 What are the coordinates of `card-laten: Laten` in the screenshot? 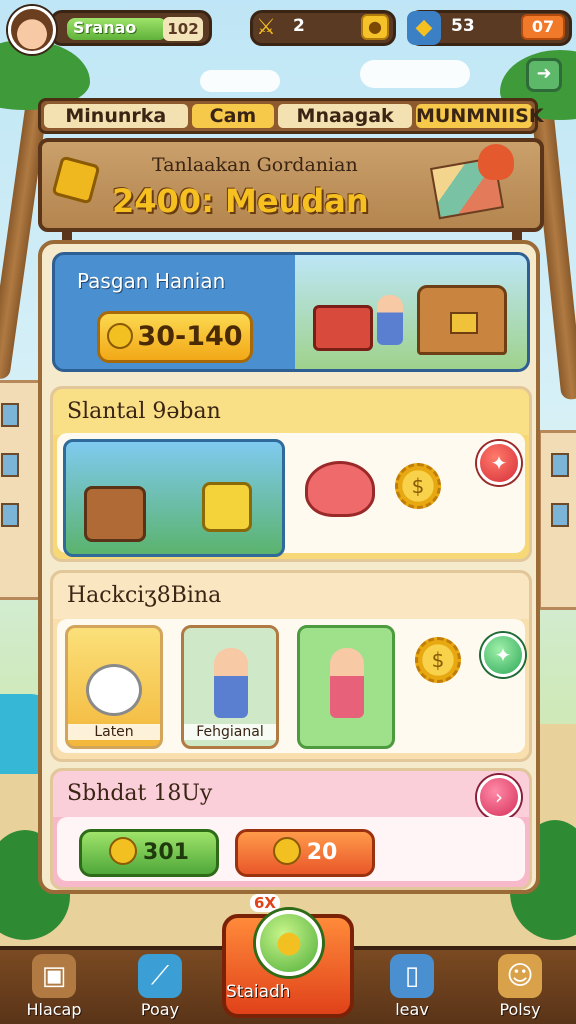 It's located at (114, 687).